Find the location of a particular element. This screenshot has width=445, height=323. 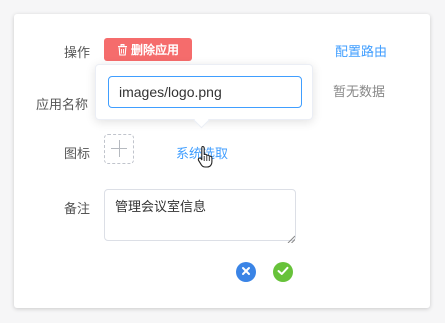

close-icon is located at coordinates (246, 272).